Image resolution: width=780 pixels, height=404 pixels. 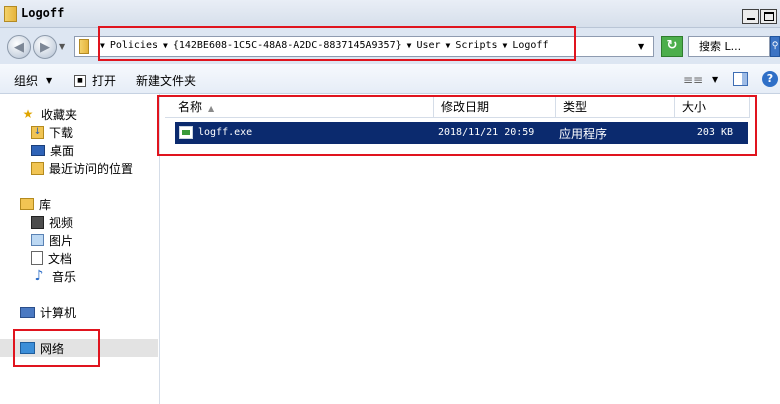 I want to click on highlight-box-file-list, so click(x=457, y=125).